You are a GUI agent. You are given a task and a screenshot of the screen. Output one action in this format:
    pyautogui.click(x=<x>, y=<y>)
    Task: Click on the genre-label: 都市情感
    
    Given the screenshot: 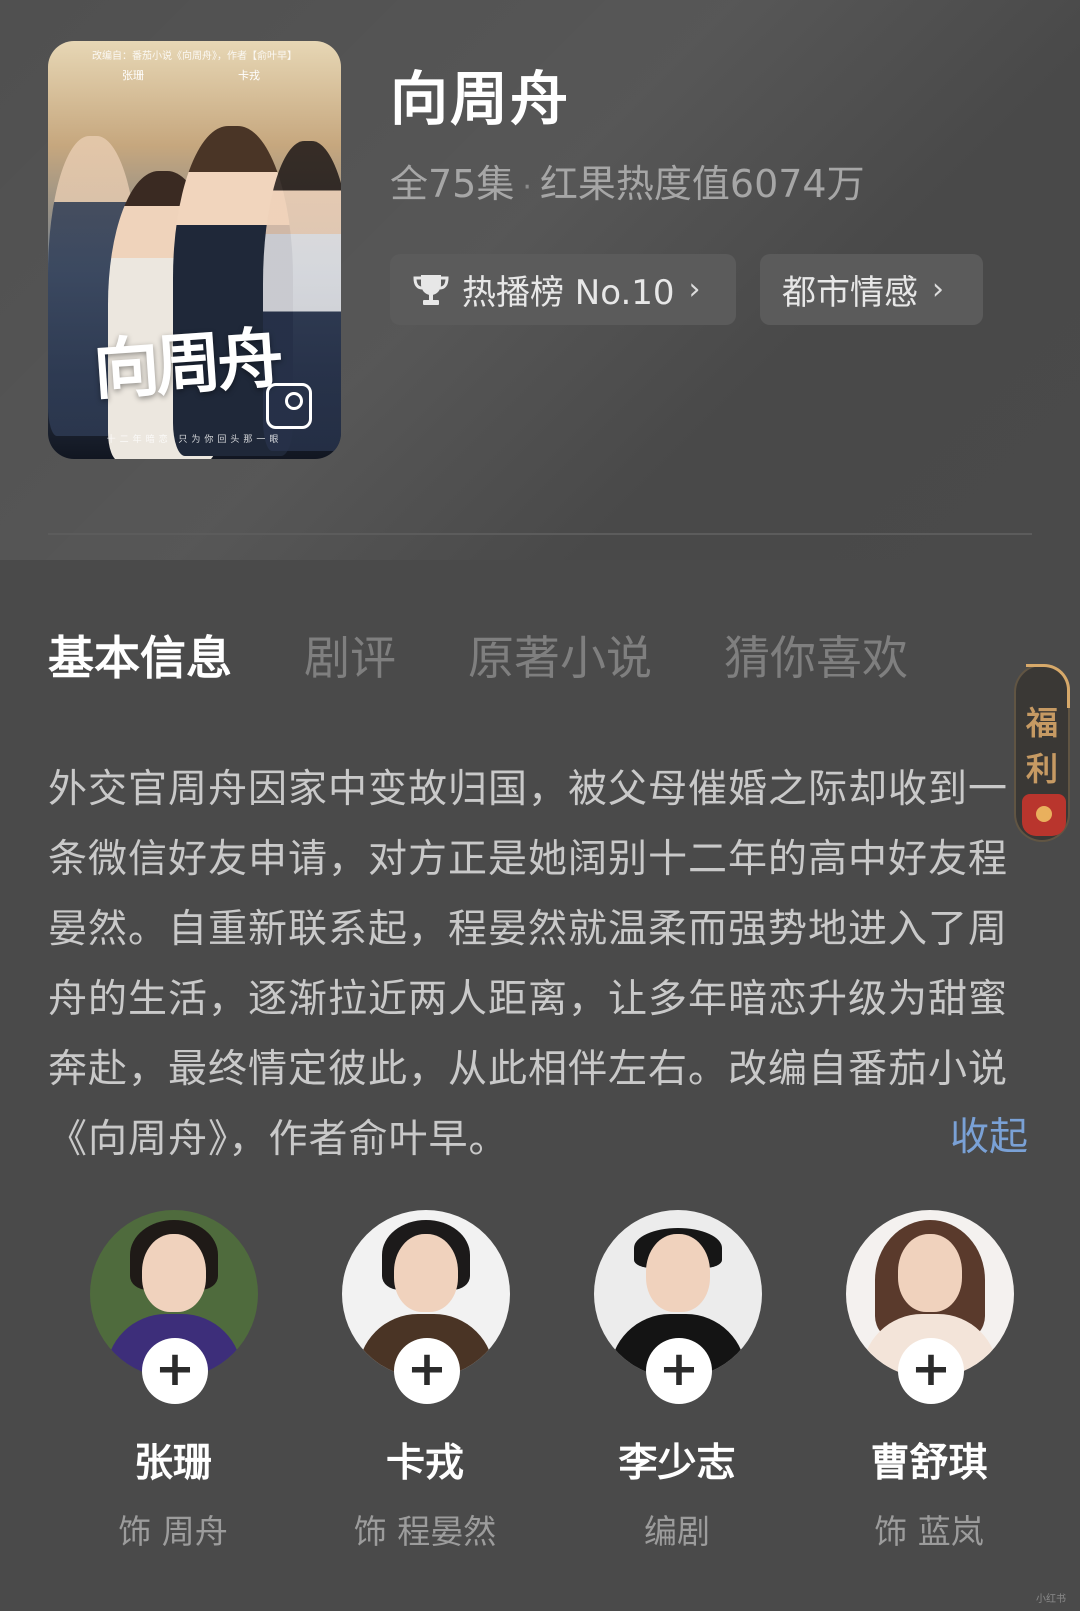 What is the action you would take?
    pyautogui.click(x=850, y=293)
    